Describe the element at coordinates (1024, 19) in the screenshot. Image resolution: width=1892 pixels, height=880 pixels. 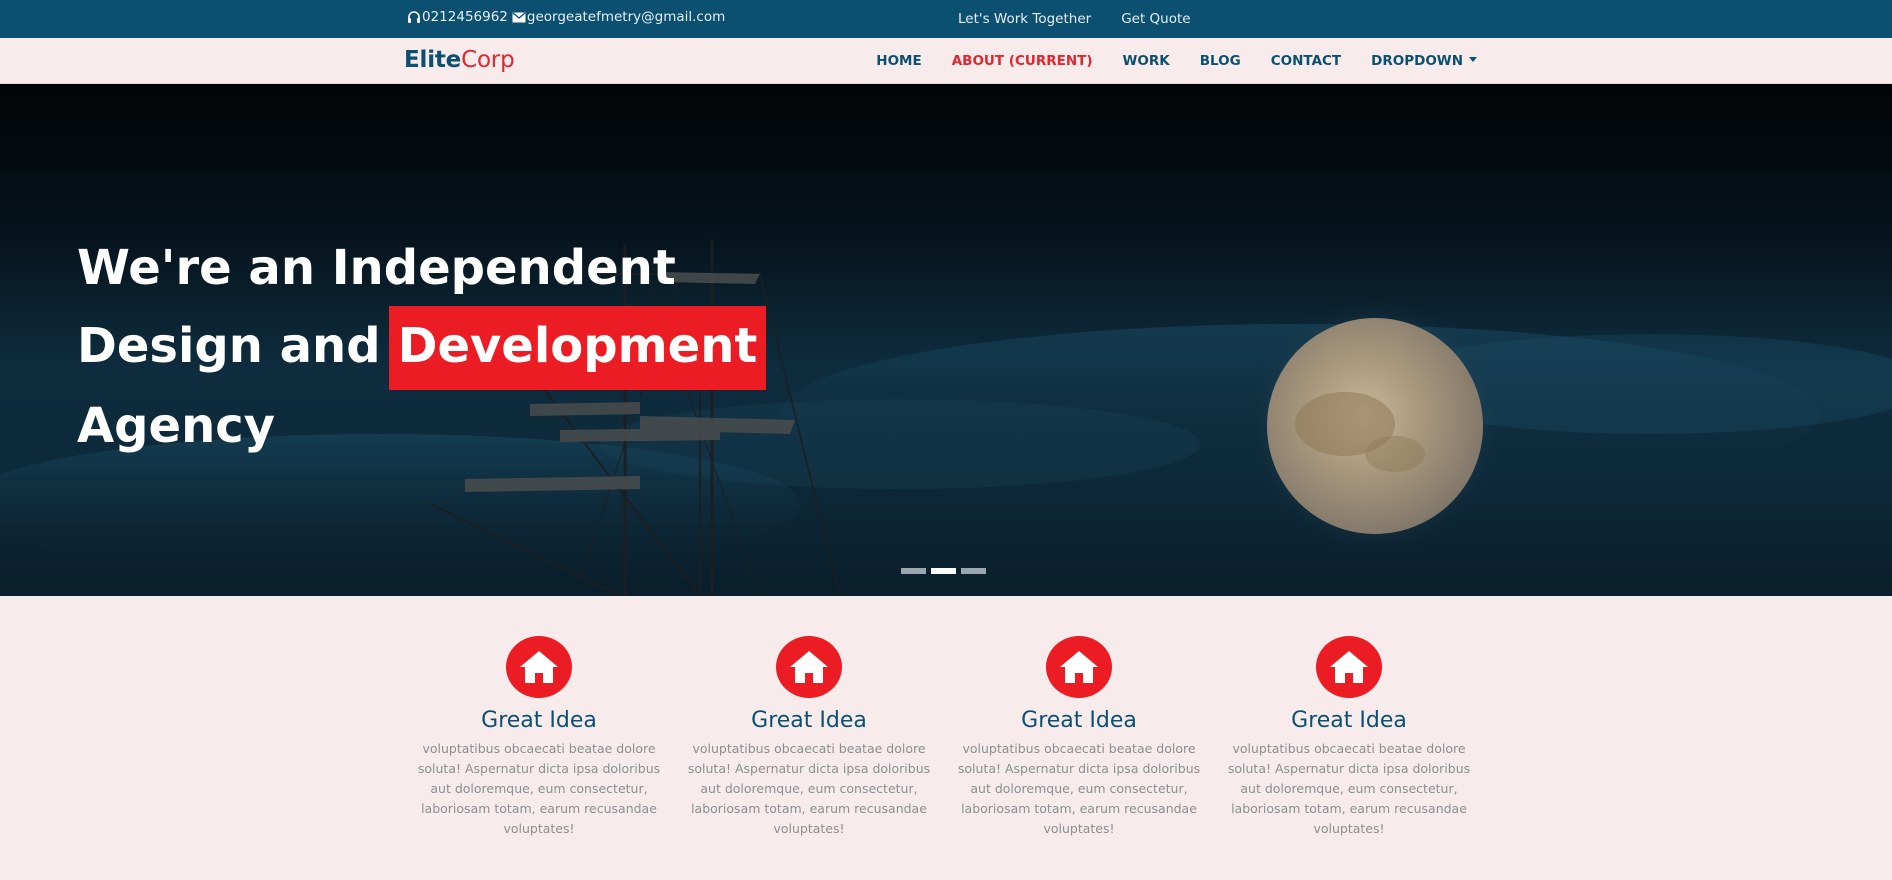
I see `lets-work-together-link: Let's Work Together` at that location.